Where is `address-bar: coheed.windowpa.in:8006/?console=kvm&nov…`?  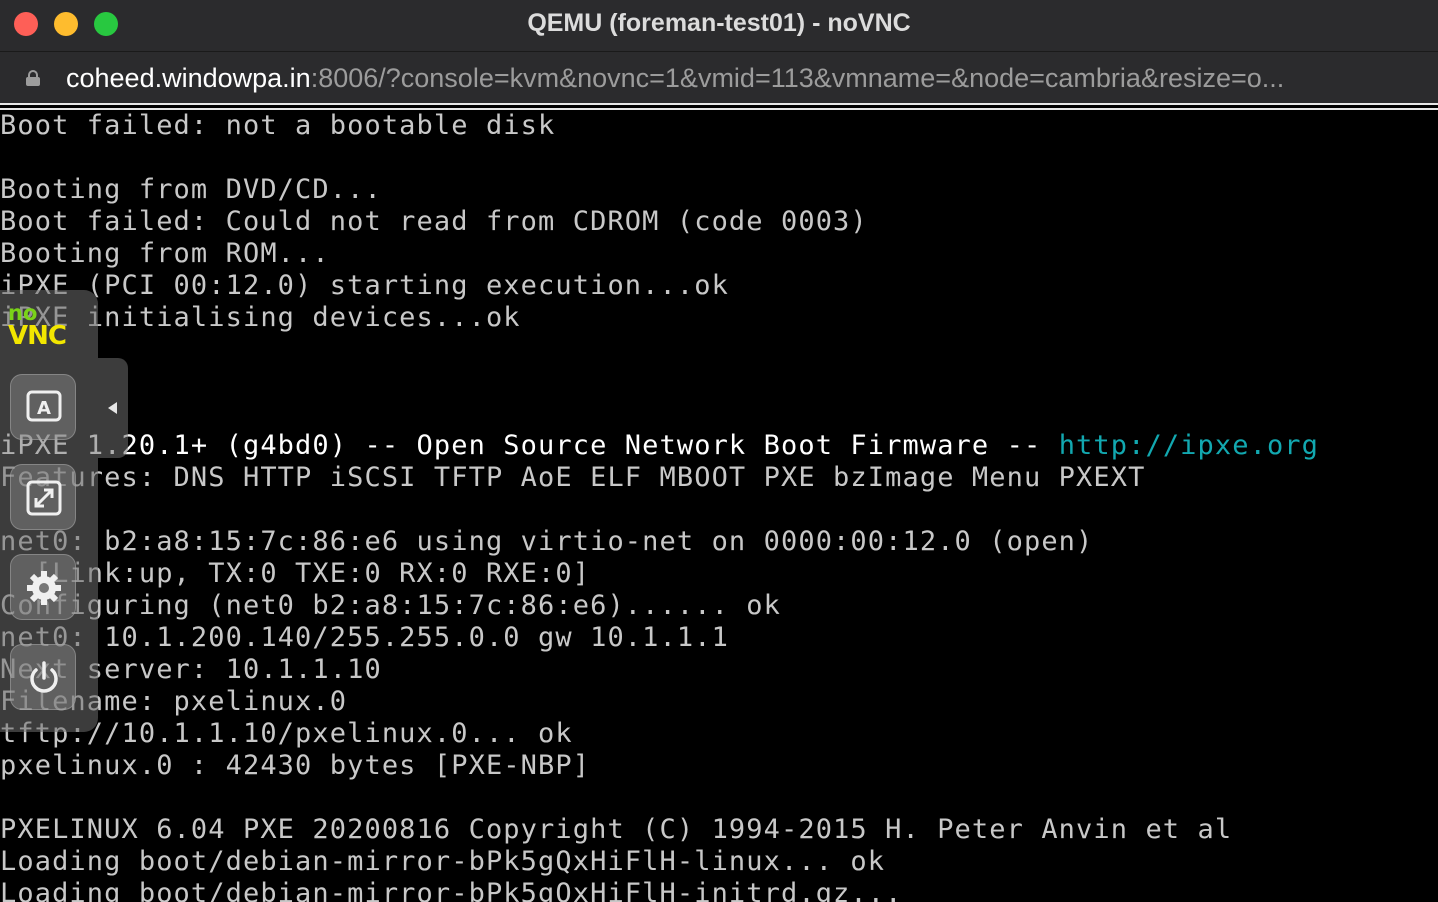
address-bar: coheed.windowpa.in:8006/?console=kvm&nov… is located at coordinates (719, 77).